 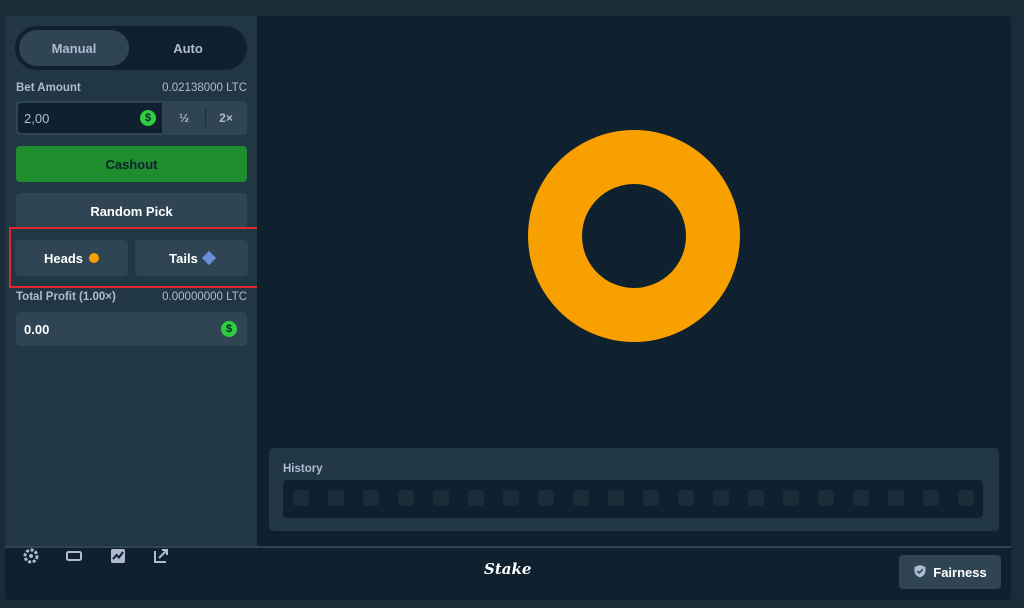 What do you see at coordinates (508, 569) in the screenshot?
I see `stake-logo: Stake` at bounding box center [508, 569].